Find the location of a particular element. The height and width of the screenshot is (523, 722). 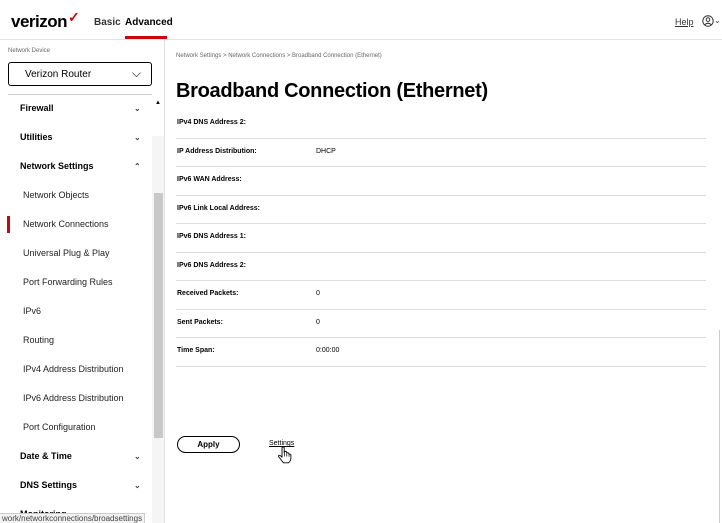

device-label: Network Device is located at coordinates (29, 51).